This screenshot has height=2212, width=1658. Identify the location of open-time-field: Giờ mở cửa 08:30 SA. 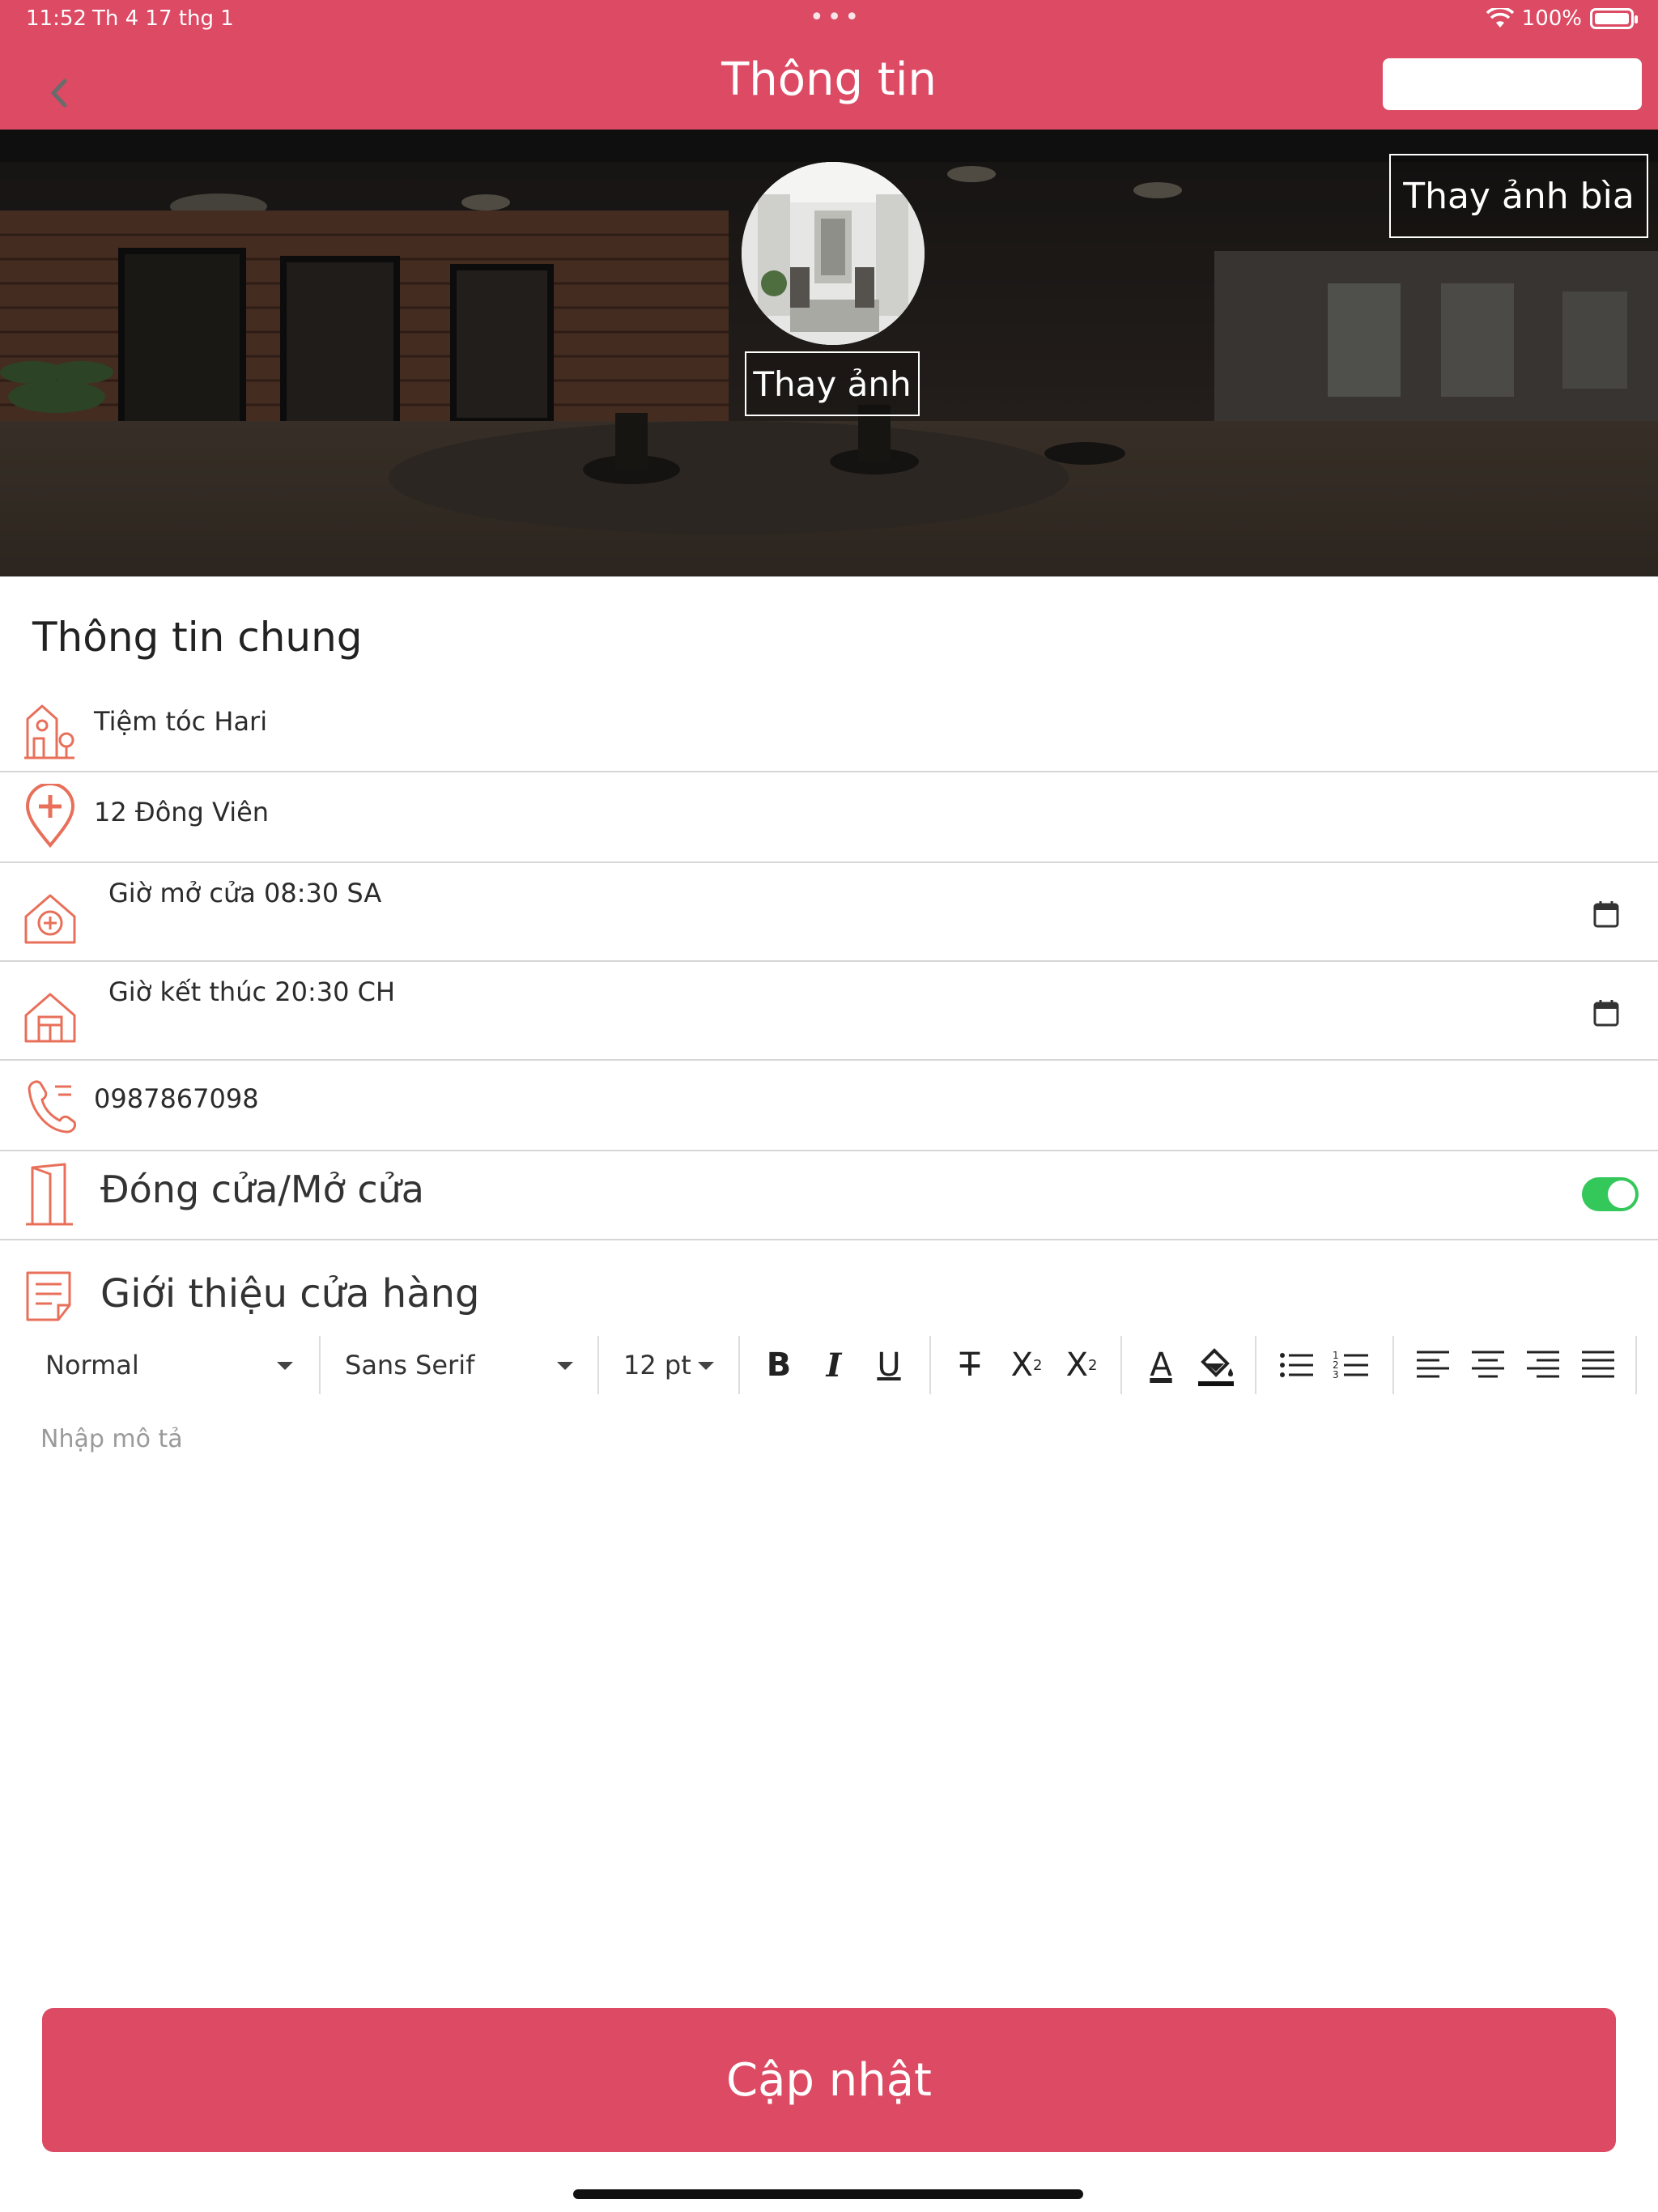
(244, 893).